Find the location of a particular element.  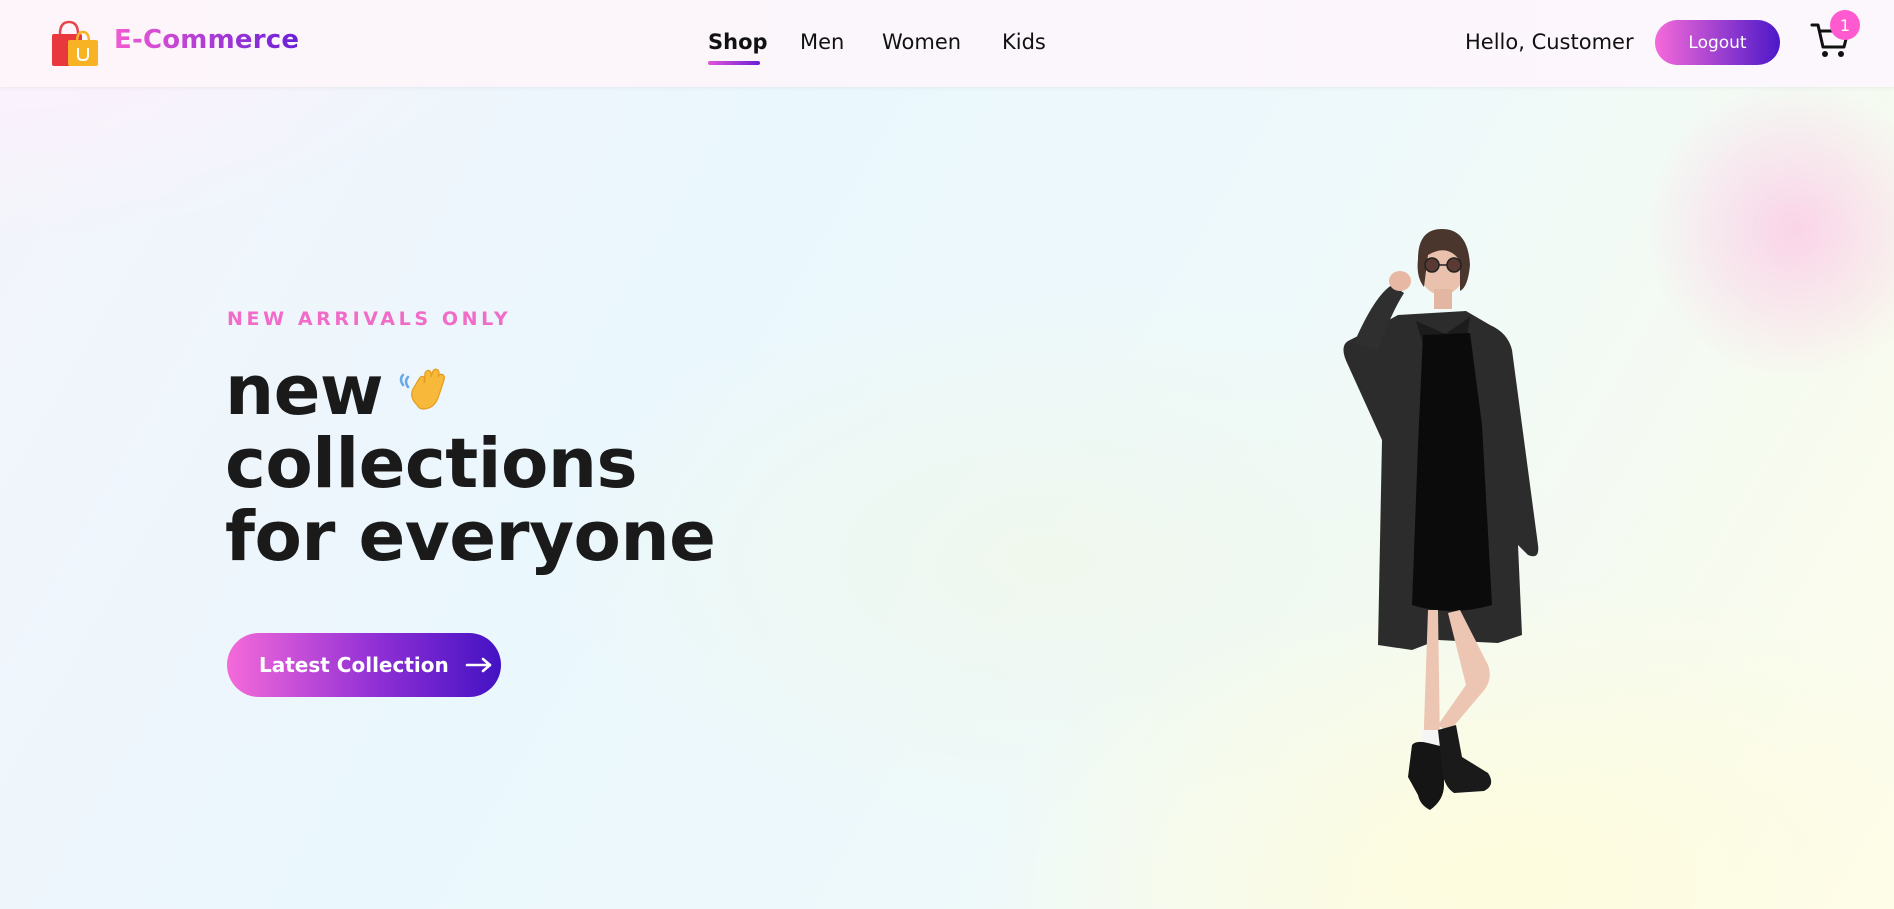

waving-hand-icon is located at coordinates (422, 389).